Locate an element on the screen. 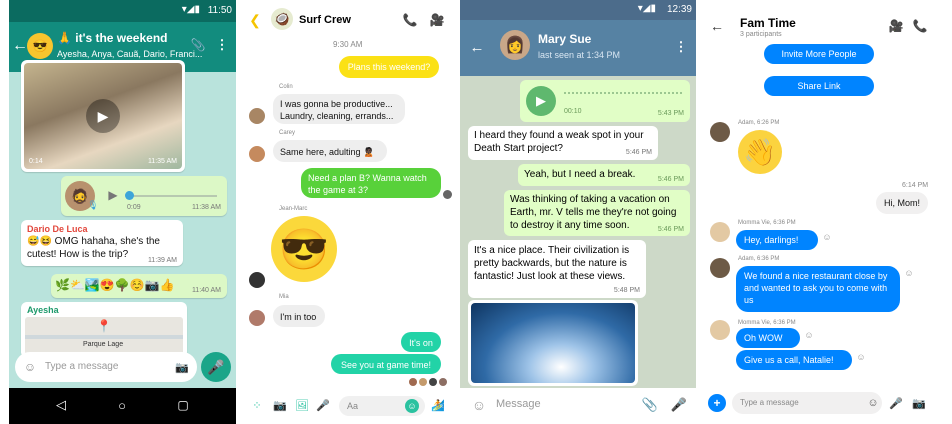 The width and height of the screenshot is (952, 424). home-nav-icon: ○ is located at coordinates (122, 405).